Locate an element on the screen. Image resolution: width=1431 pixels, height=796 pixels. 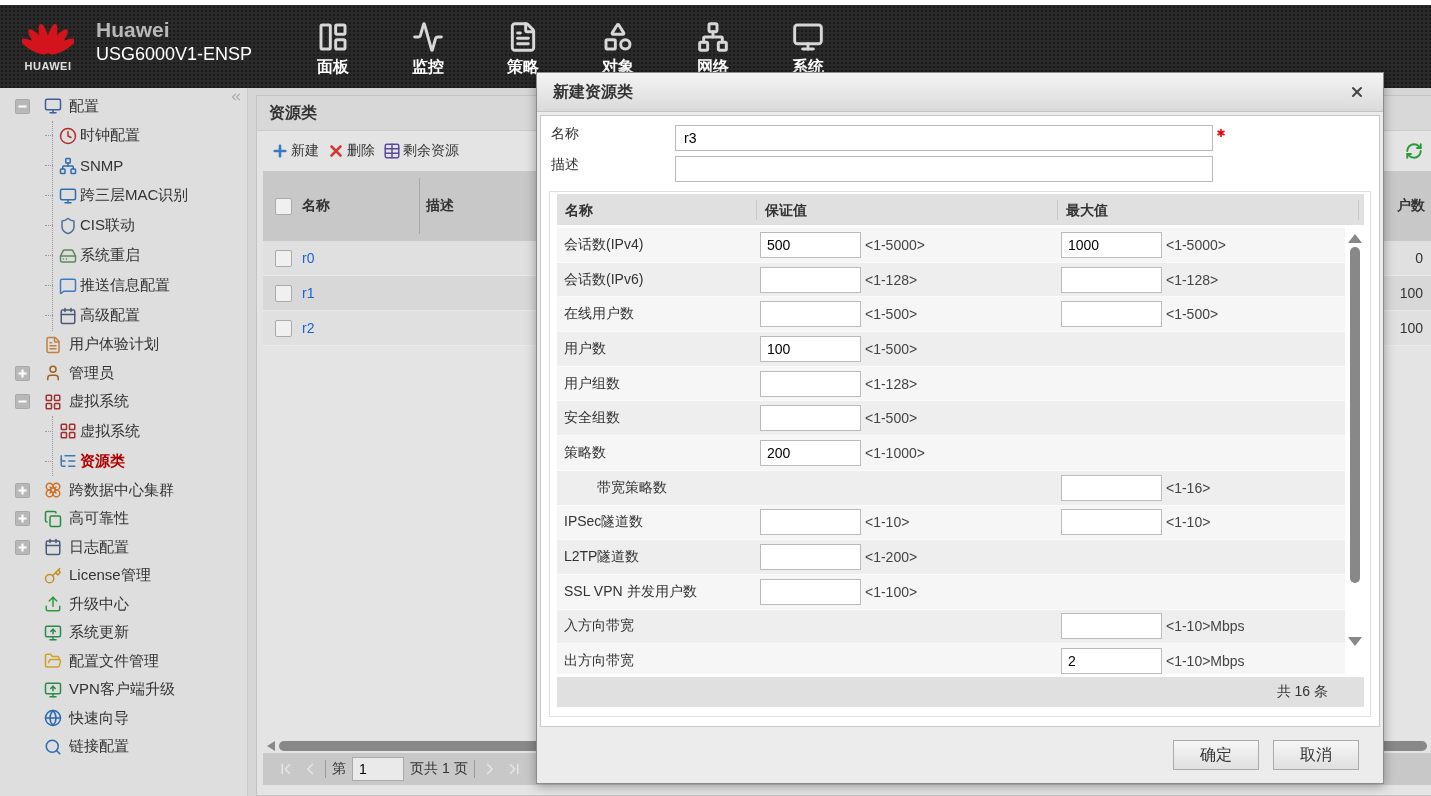
toolbar-button: 新建 is located at coordinates (295, 151).